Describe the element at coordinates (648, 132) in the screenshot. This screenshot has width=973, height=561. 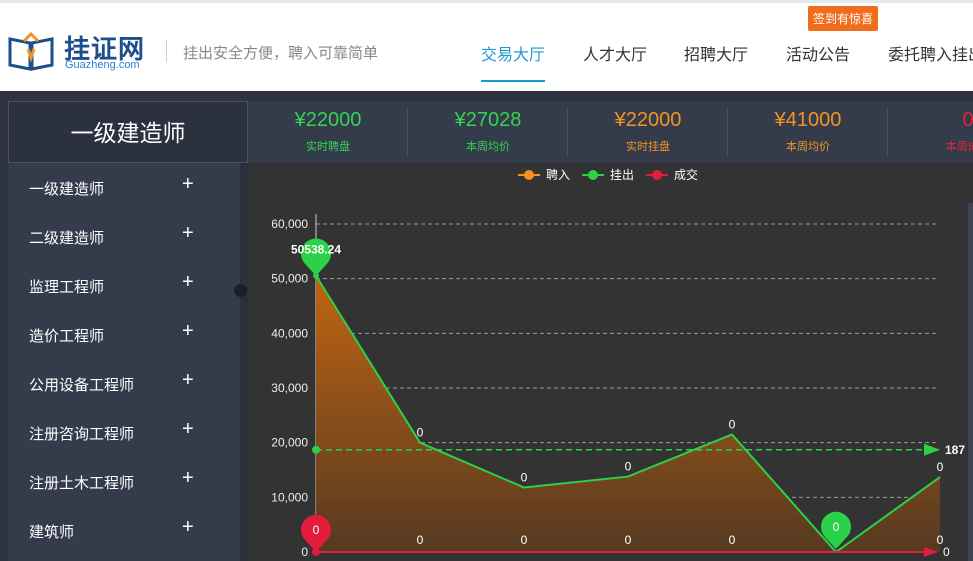
I see `stat-list-realtime: ¥22000 实时挂盘` at that location.